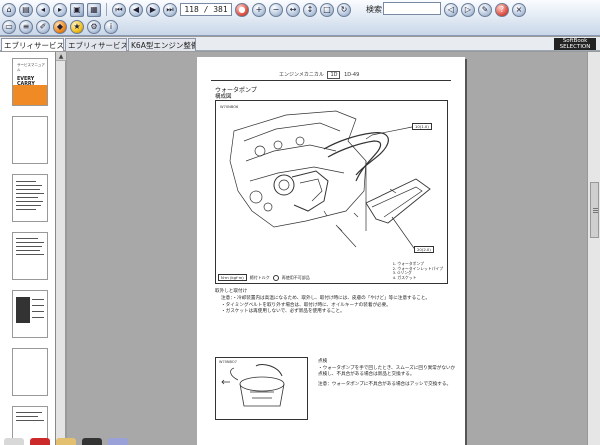 This screenshot has height=445, width=600. Describe the element at coordinates (77, 26) in the screenshot. I see `history-icon: ★` at that location.